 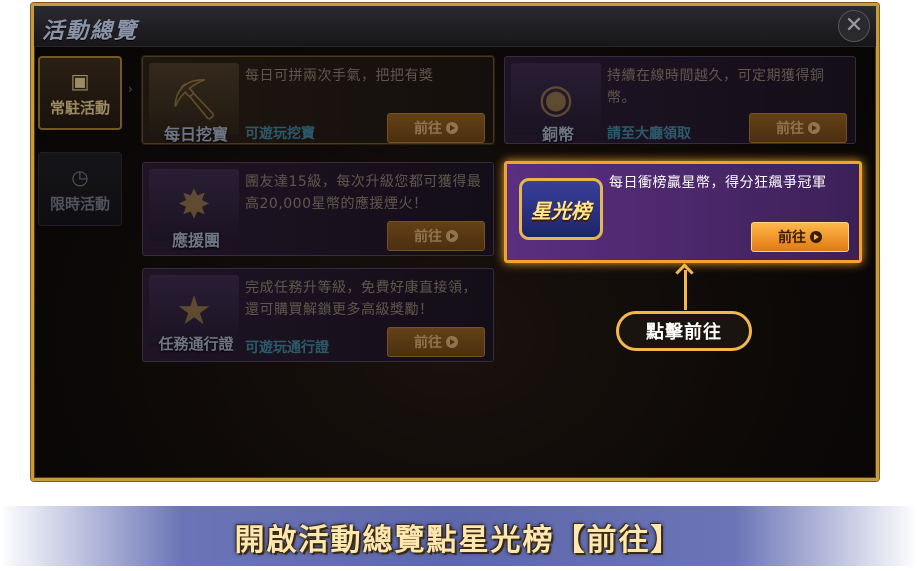 What do you see at coordinates (79, 107) in the screenshot?
I see `sidebar-item-label: 常駐活動` at bounding box center [79, 107].